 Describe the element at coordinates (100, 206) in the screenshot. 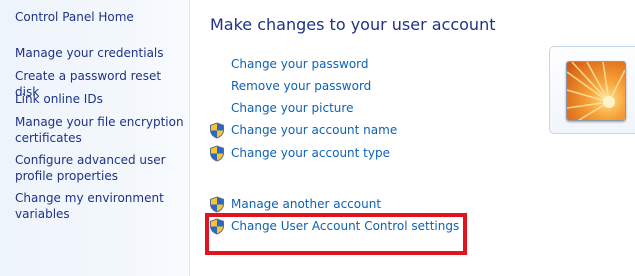

I see `change-environment-variables-link: Change my environment variables` at that location.